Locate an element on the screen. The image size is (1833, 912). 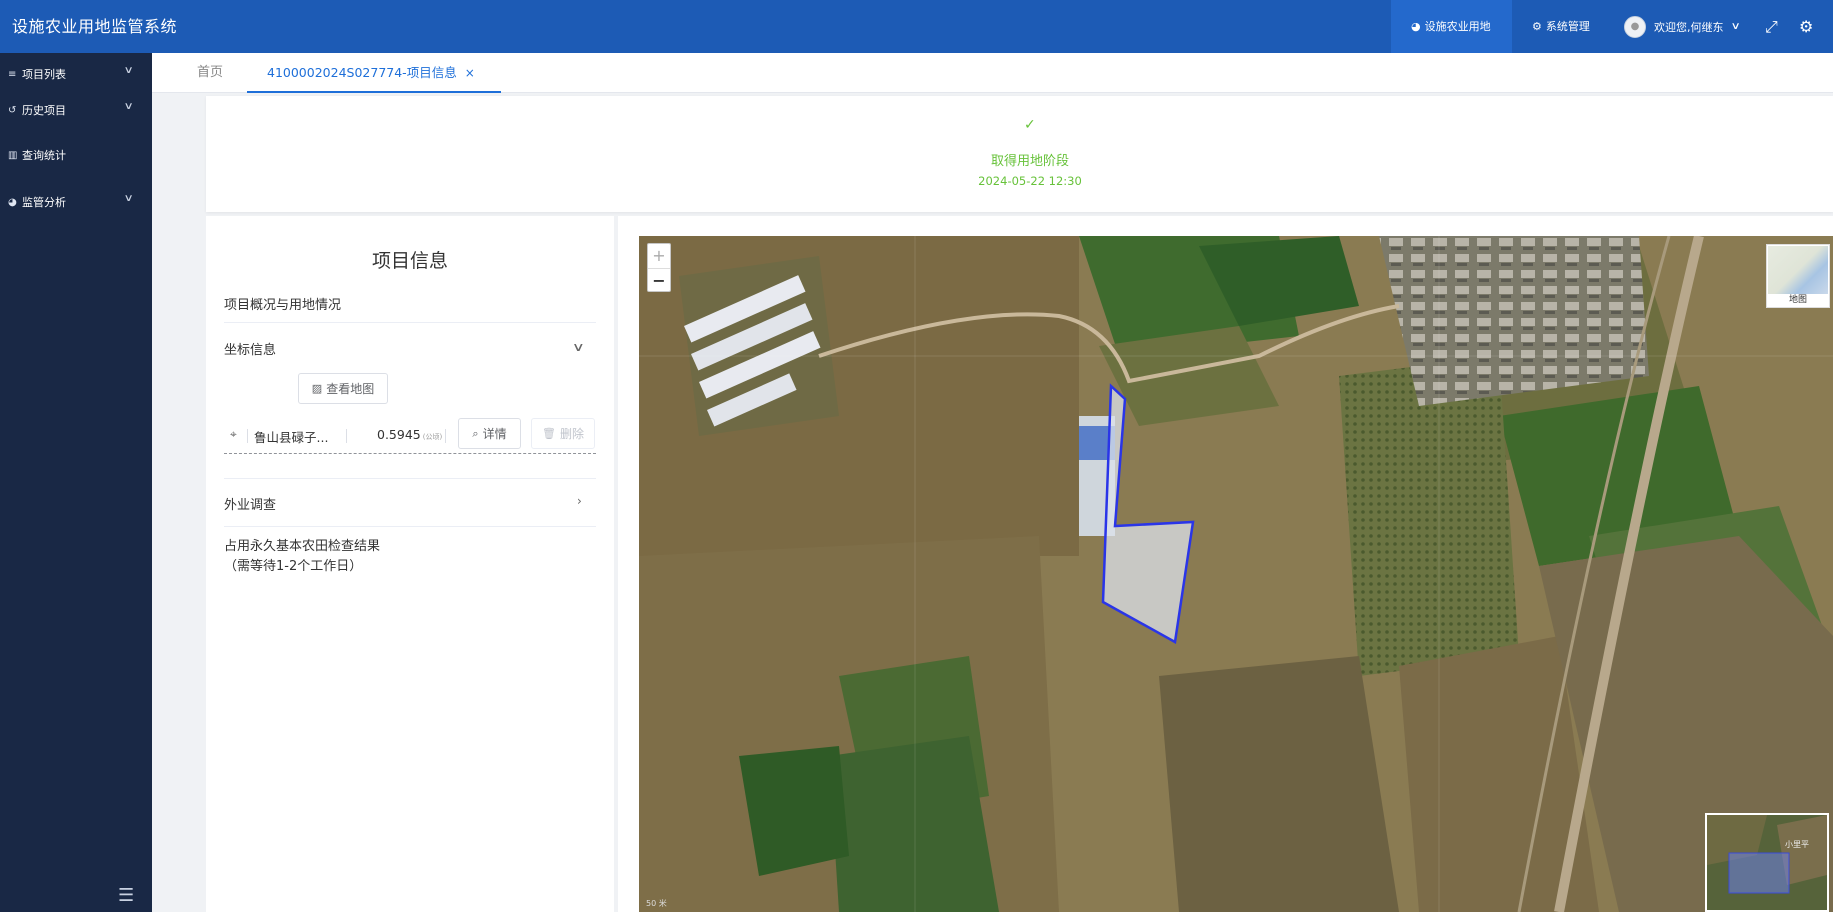
nav-facility-agri-land: ◕ 设施农业用地 is located at coordinates (1451, 26).